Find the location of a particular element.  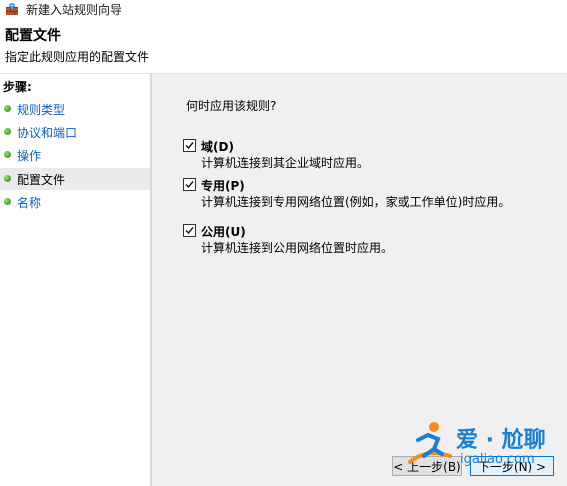

sidebar-item-profile: 配置文件 is located at coordinates (75, 179).